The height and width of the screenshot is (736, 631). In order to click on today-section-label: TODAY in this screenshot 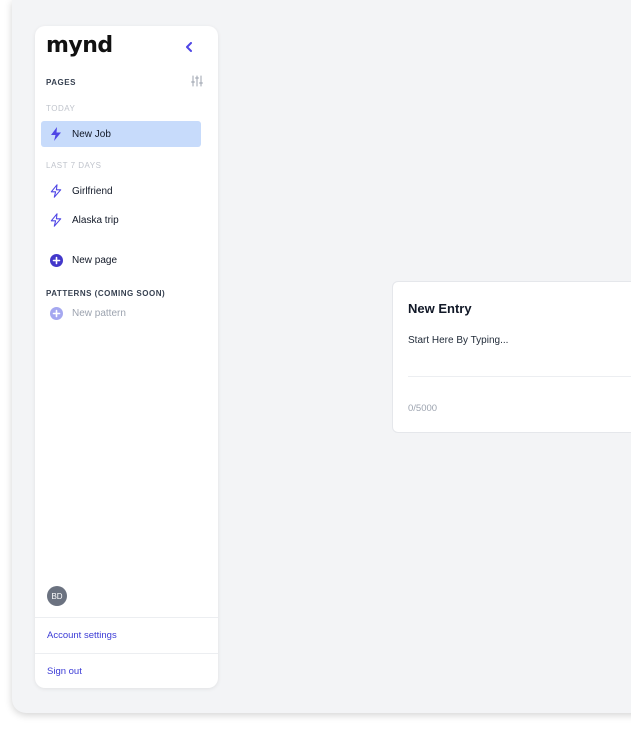, I will do `click(61, 108)`.